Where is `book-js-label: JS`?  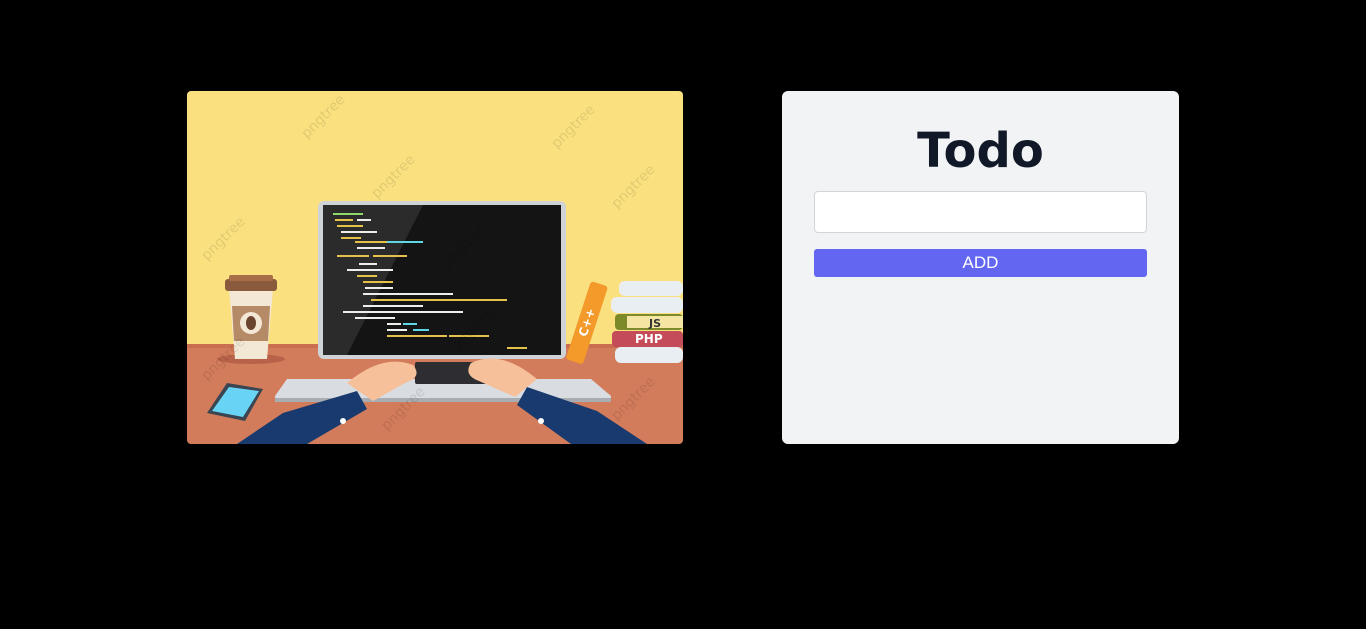
book-js-label: JS is located at coordinates (654, 323).